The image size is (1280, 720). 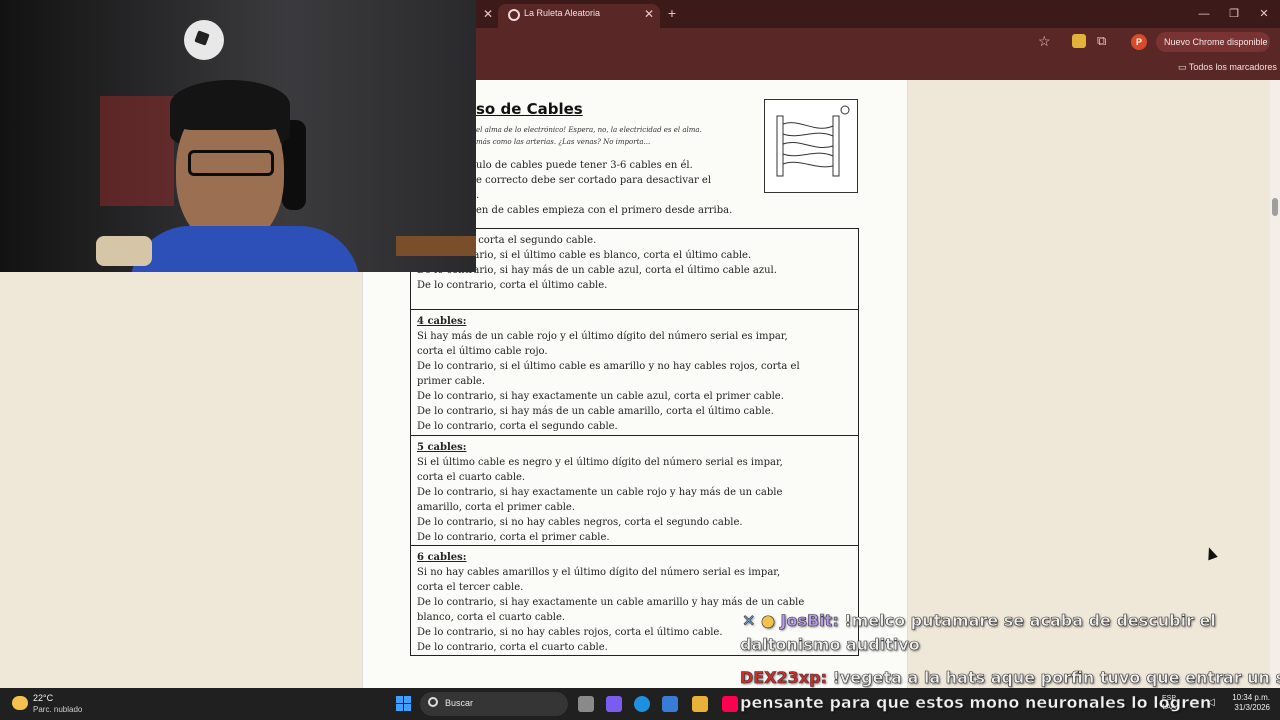 What do you see at coordinates (1252, 707) in the screenshot?
I see `clock-date: 31/3/2026` at bounding box center [1252, 707].